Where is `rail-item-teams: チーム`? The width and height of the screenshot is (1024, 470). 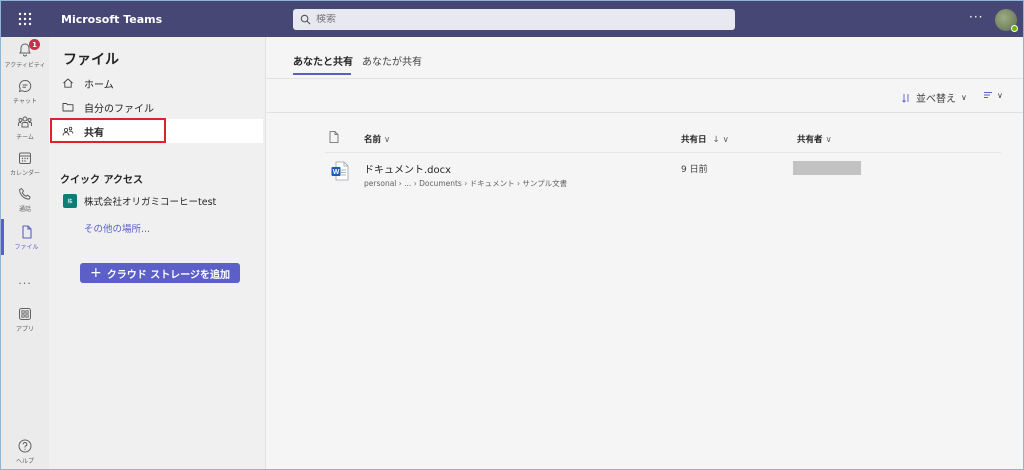
rail-item-teams: チーム is located at coordinates (25, 127).